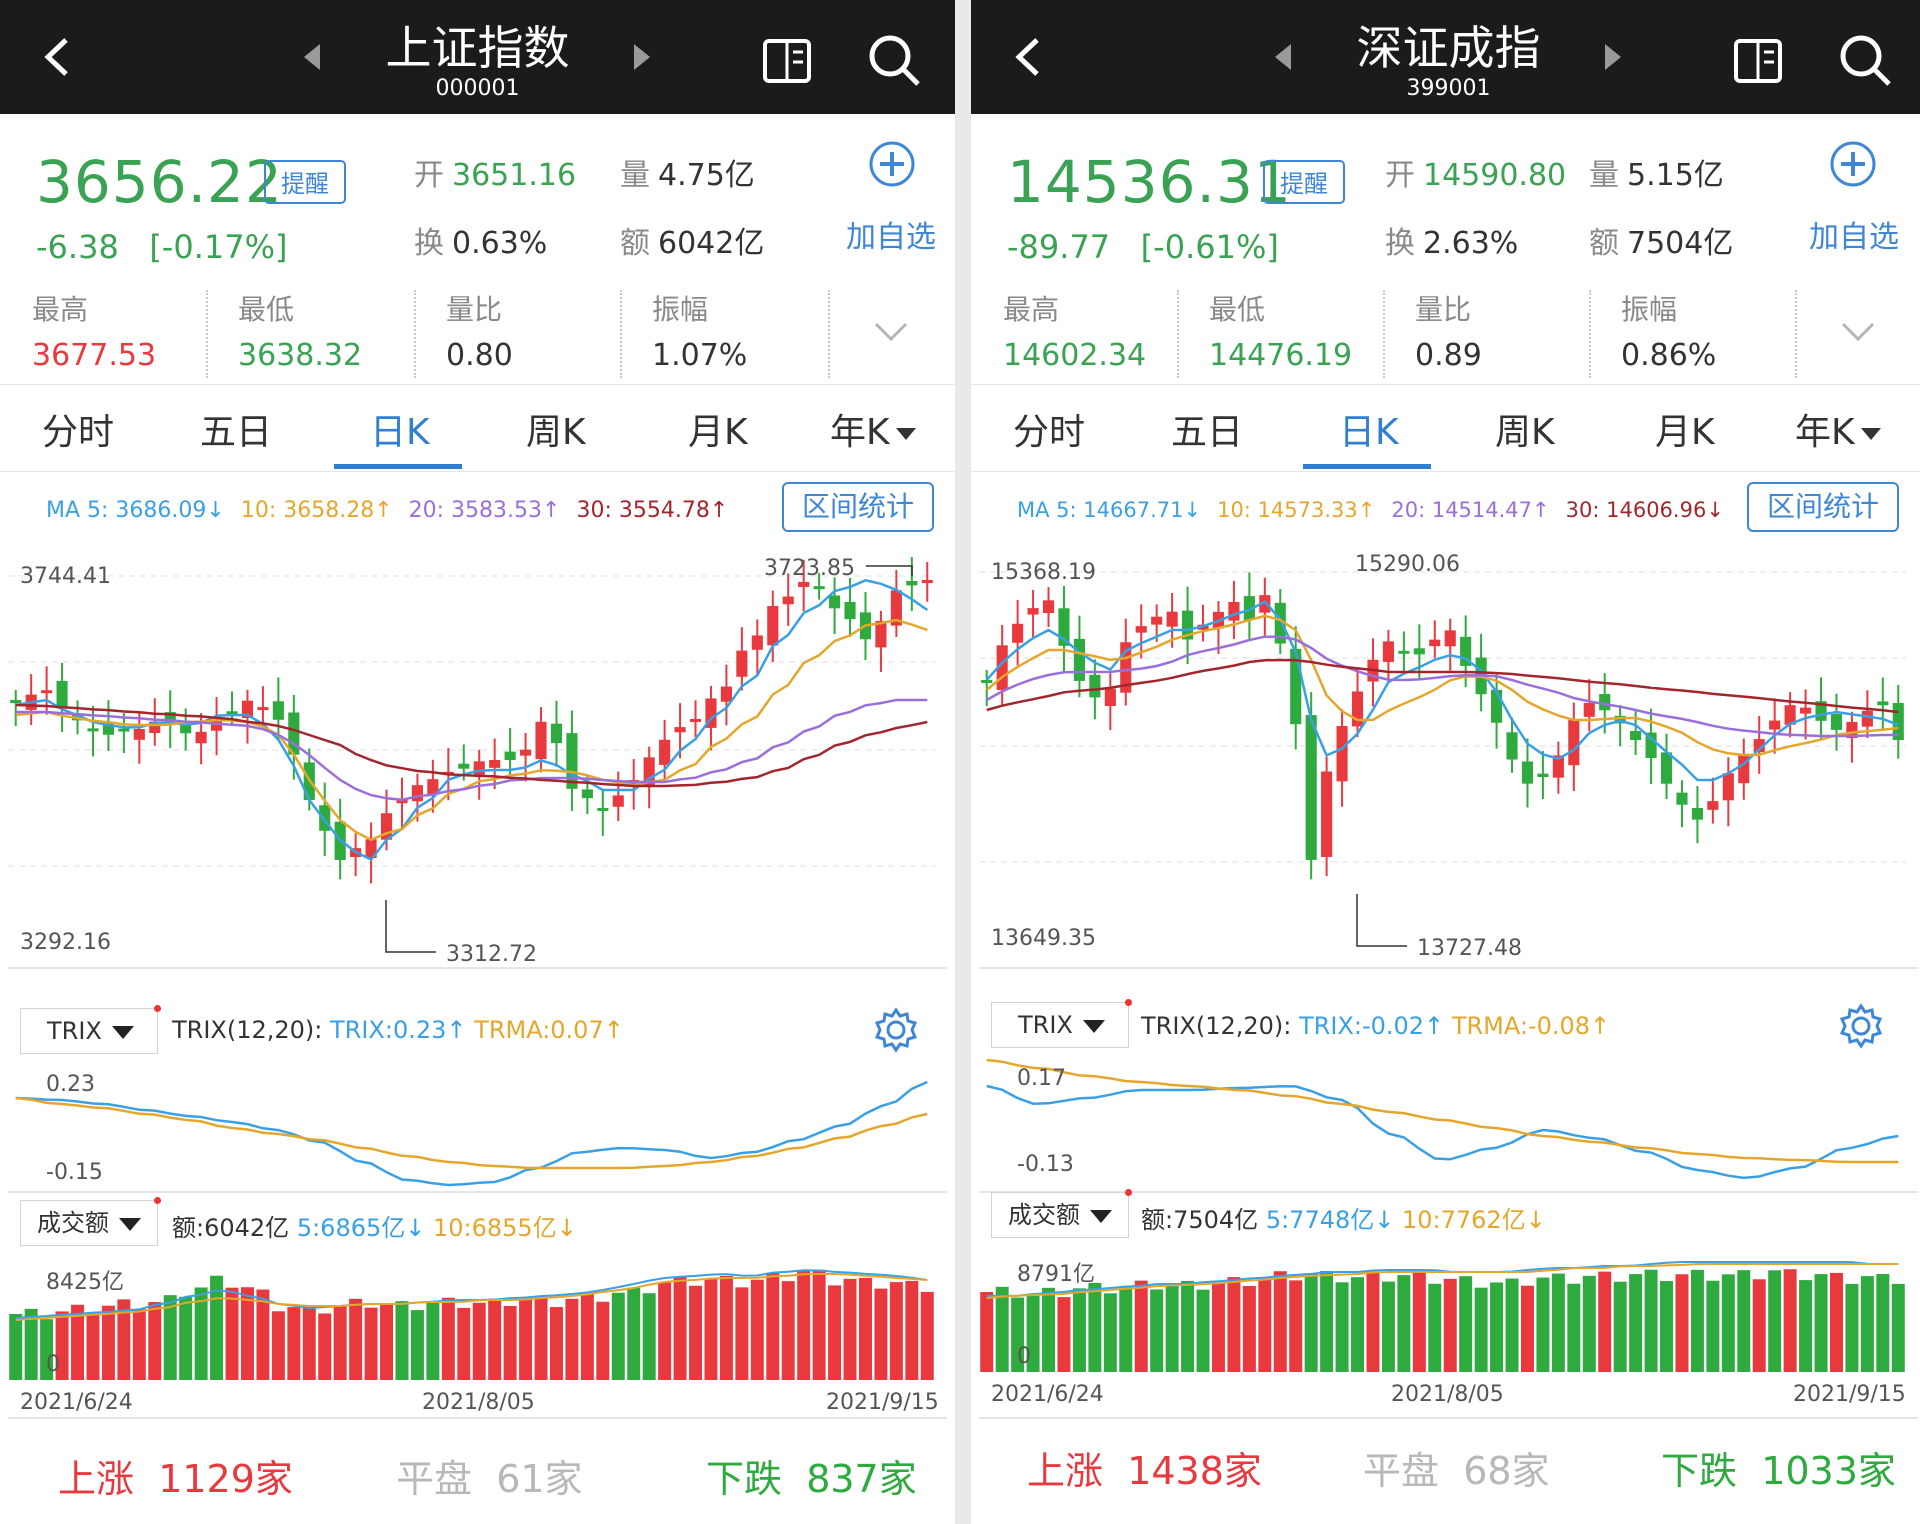 This screenshot has height=1524, width=1920. What do you see at coordinates (1778, 1471) in the screenshot?
I see `breadth-down: 下跌 1033家` at bounding box center [1778, 1471].